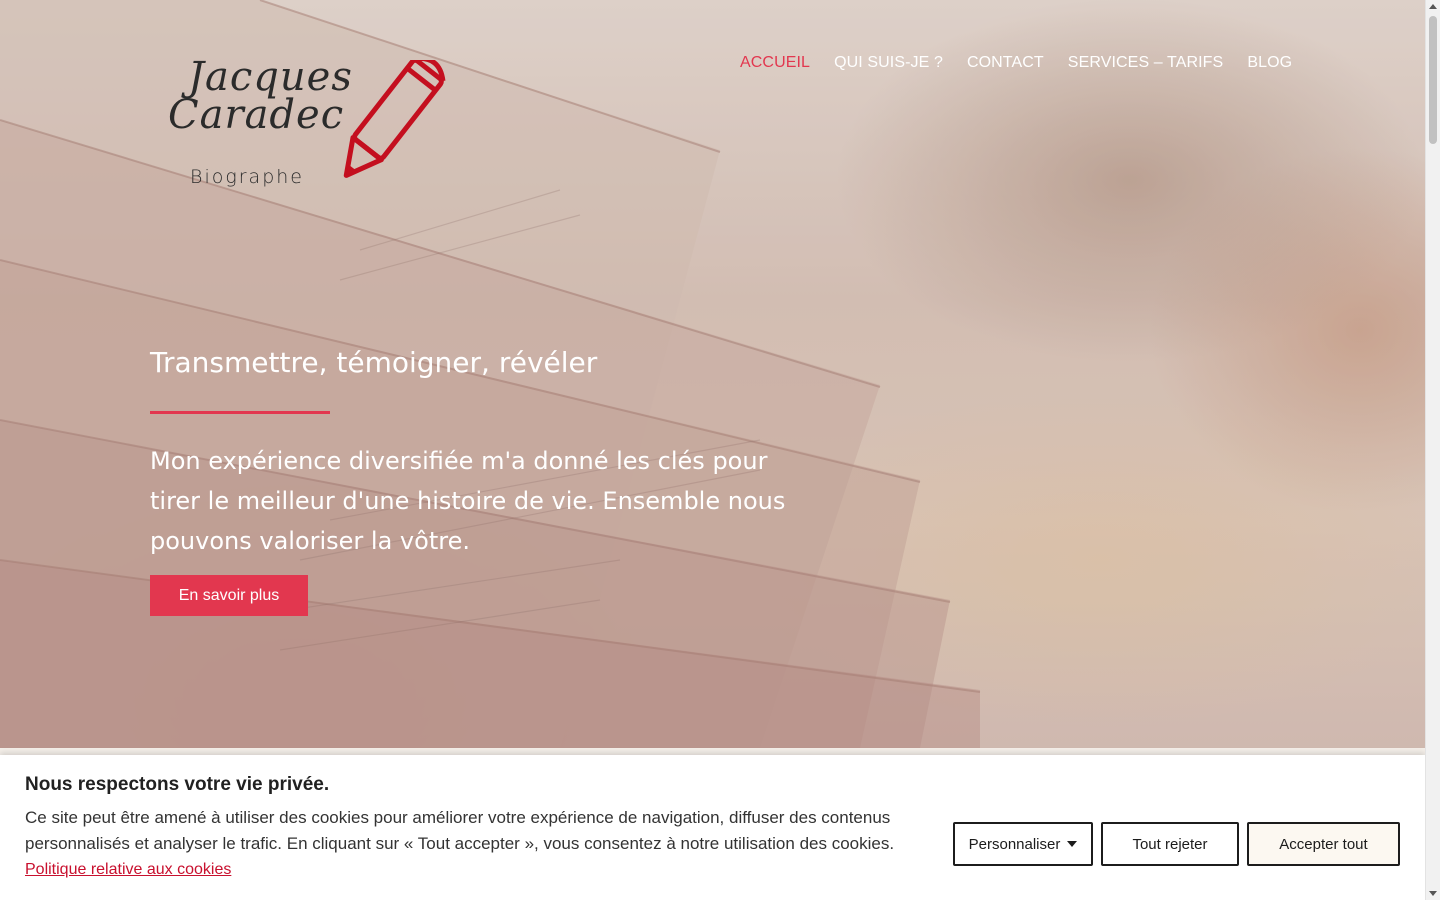 This screenshot has width=1440, height=900. What do you see at coordinates (888, 63) in the screenshot?
I see `nav-item-qui-suis-je: QUI SUIS-JE ?` at bounding box center [888, 63].